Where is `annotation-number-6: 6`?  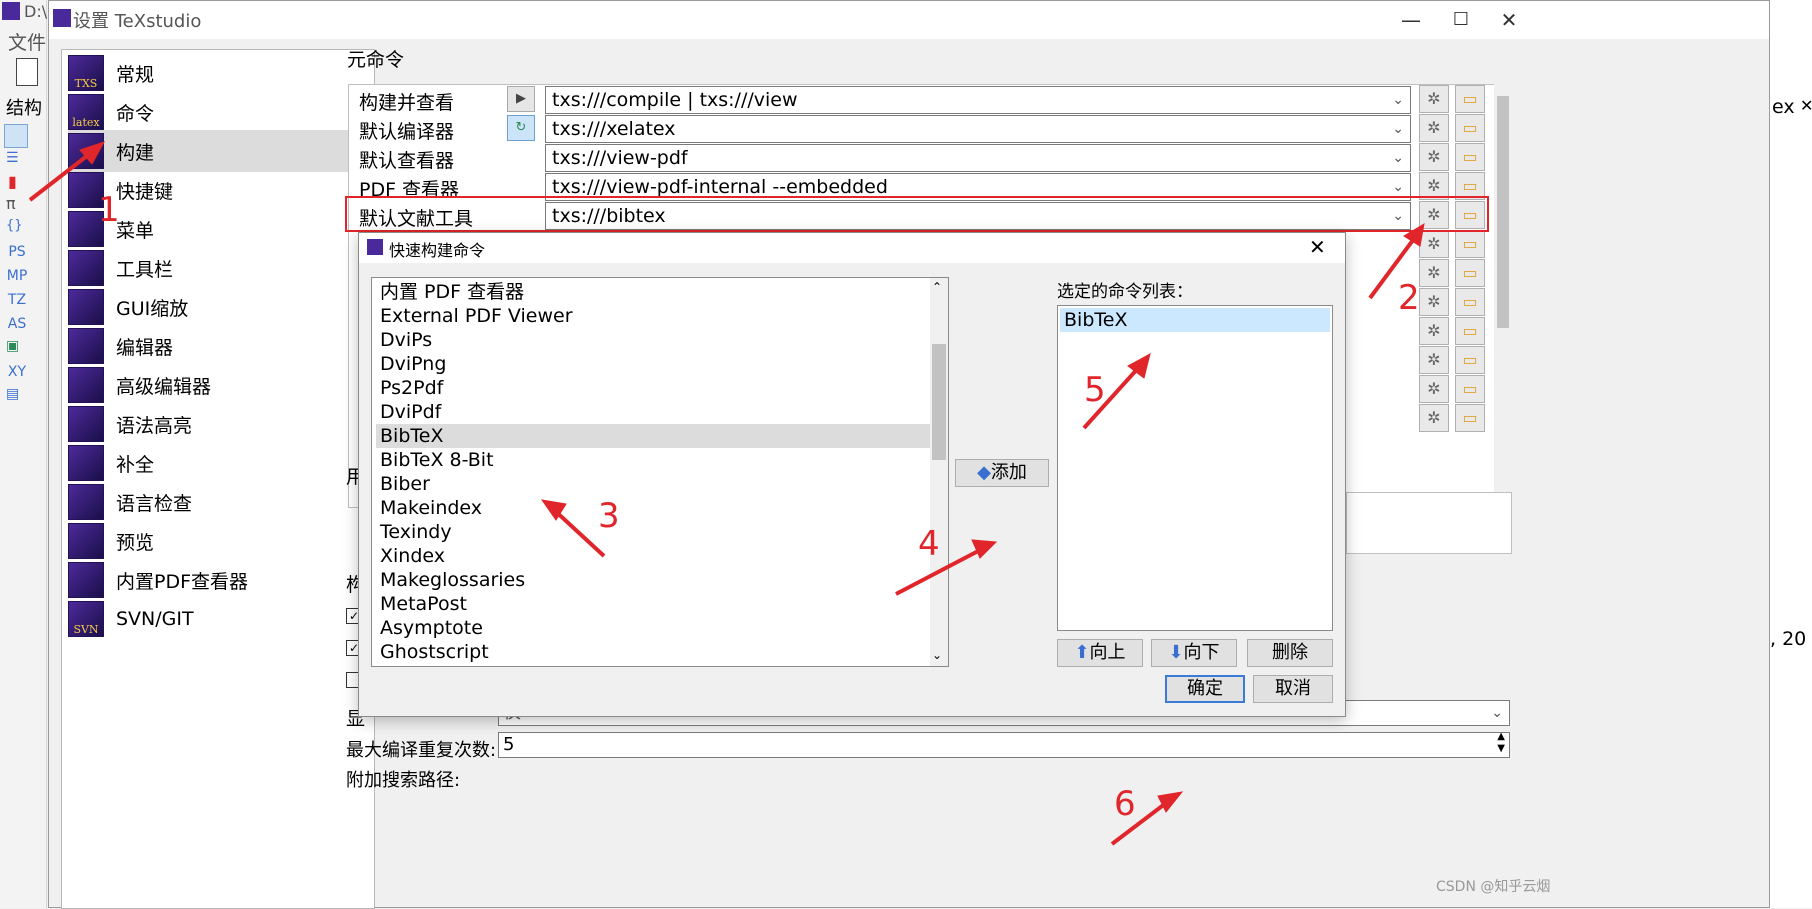
annotation-number-6: 6 is located at coordinates (1125, 804).